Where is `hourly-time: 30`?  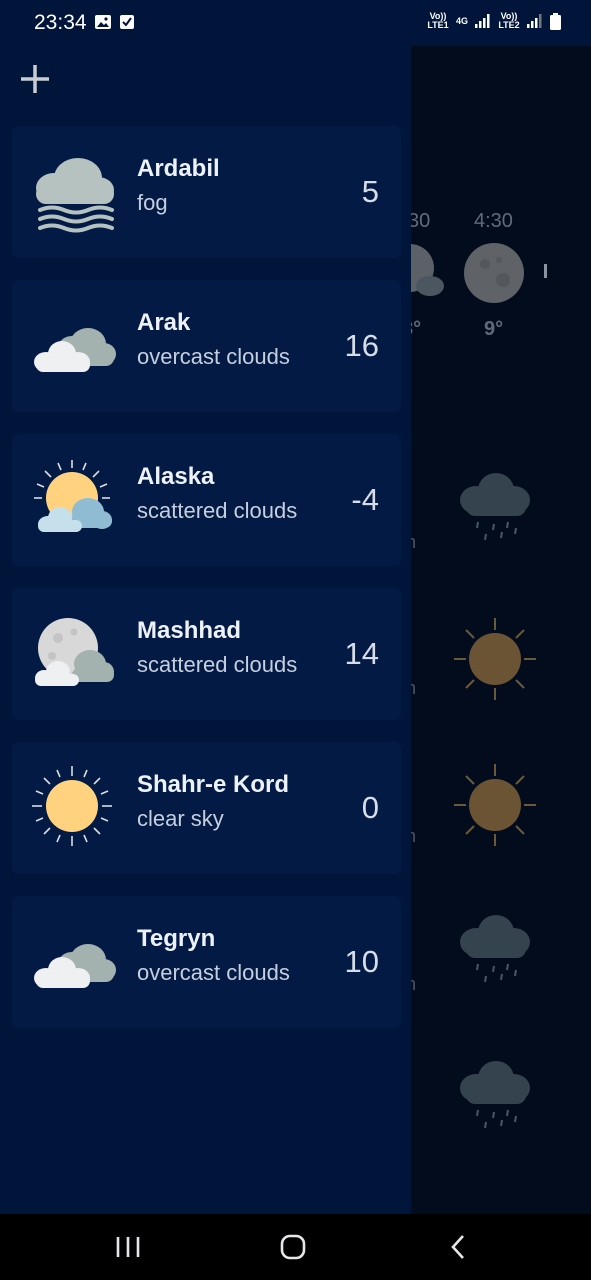 hourly-time: 30 is located at coordinates (419, 221).